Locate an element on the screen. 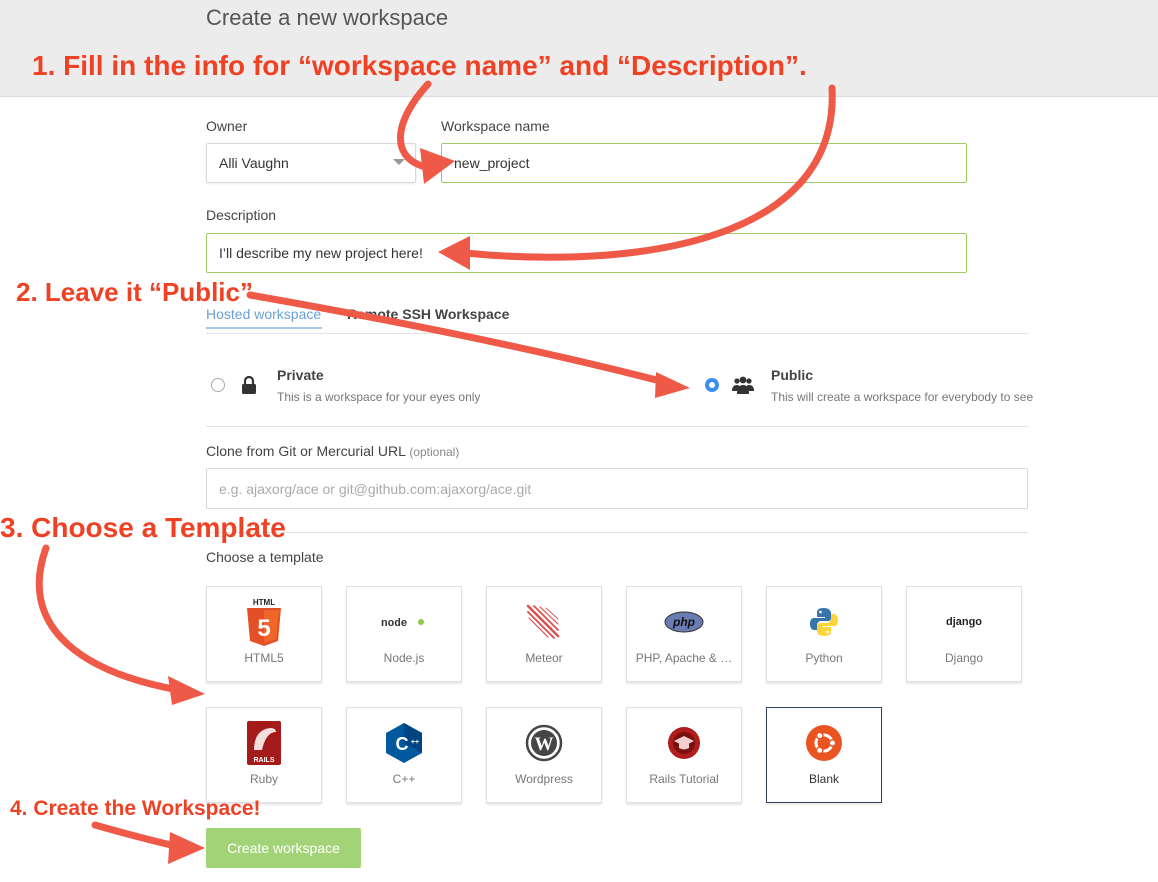 The height and width of the screenshot is (882, 1158). users-icon is located at coordinates (743, 385).